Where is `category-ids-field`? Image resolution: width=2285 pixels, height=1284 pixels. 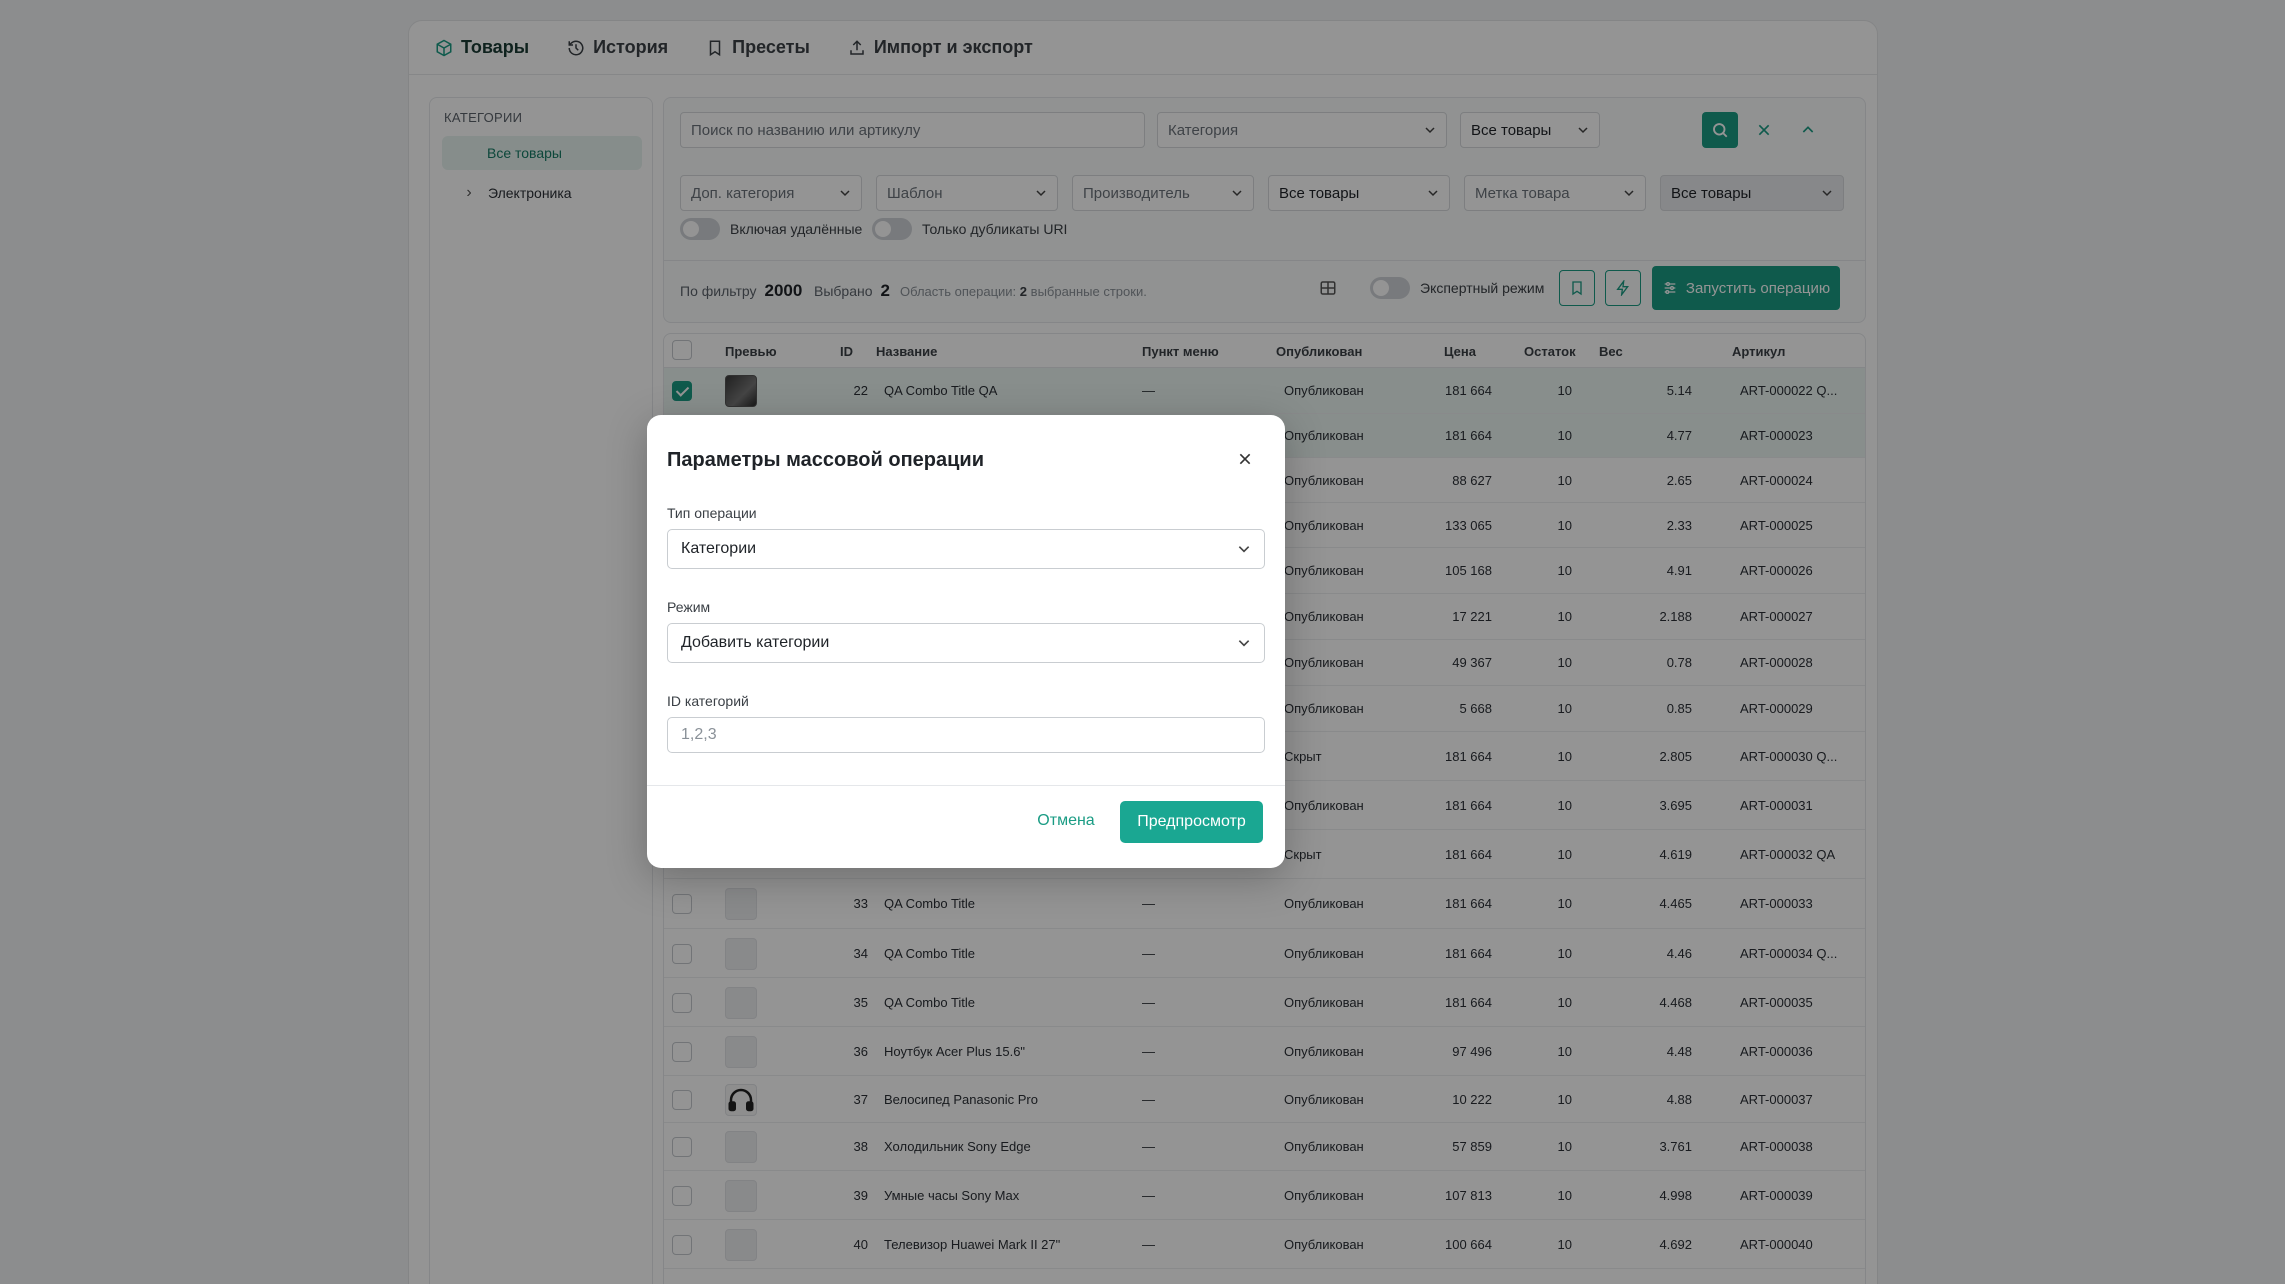
category-ids-field is located at coordinates (966, 735).